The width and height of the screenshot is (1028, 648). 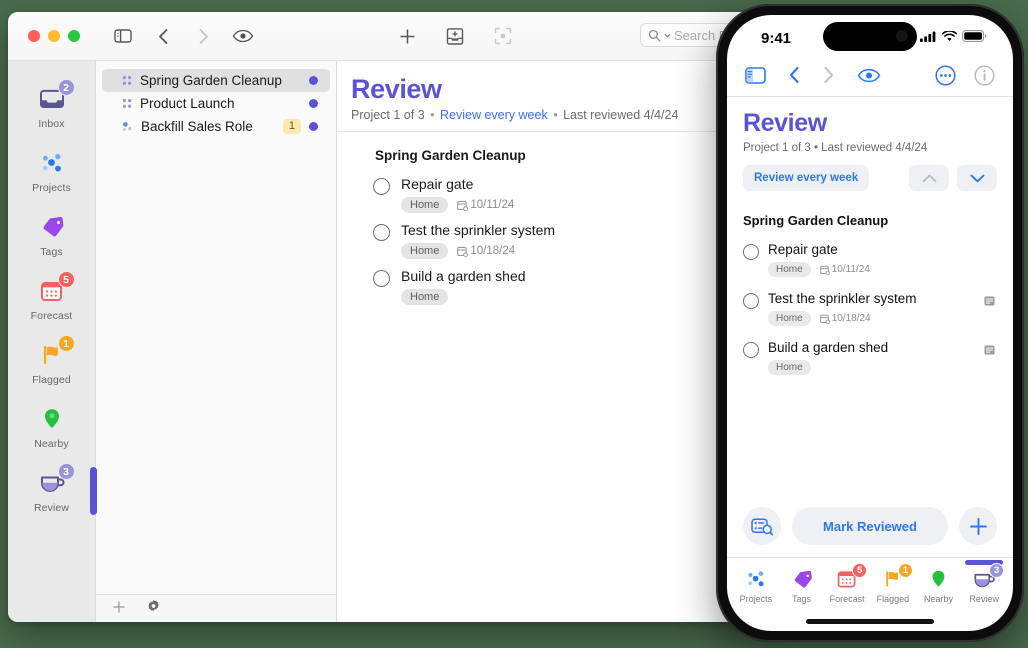 I want to click on home-indicator-area, so click(x=870, y=621).